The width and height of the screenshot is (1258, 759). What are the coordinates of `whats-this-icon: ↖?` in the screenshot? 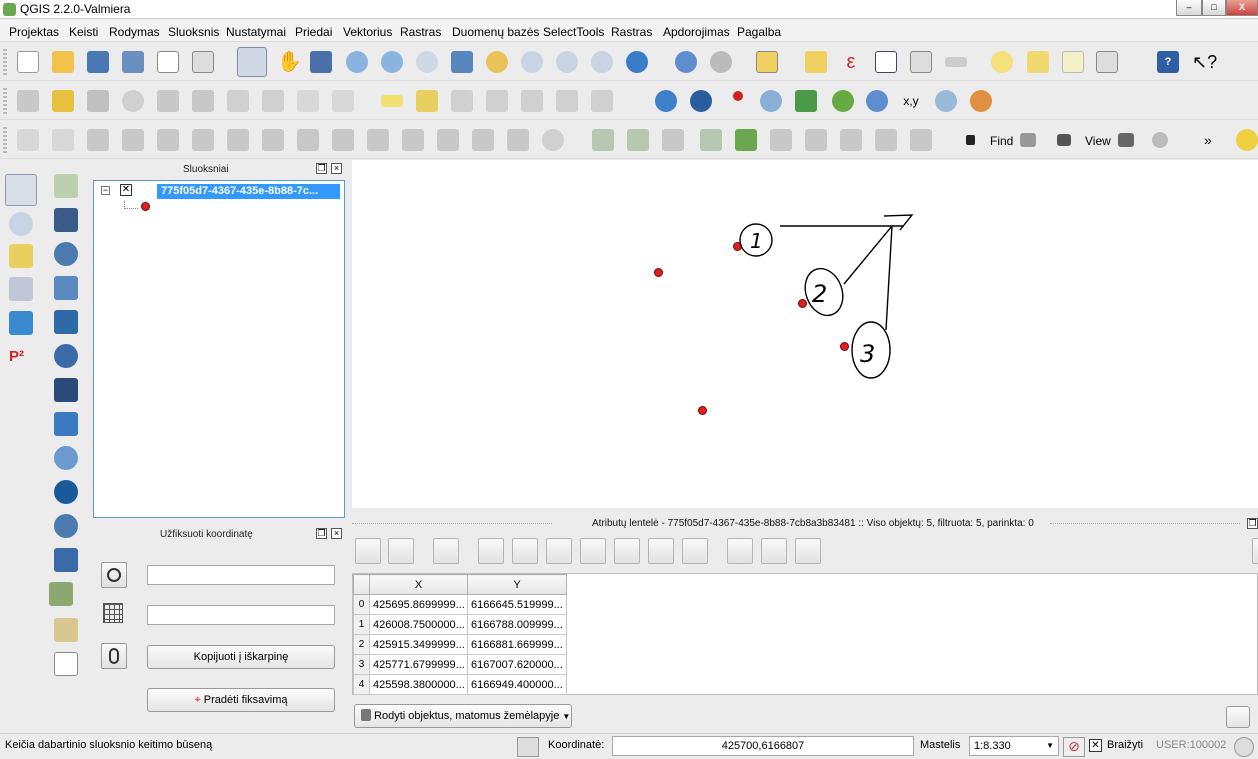 It's located at (1204, 62).